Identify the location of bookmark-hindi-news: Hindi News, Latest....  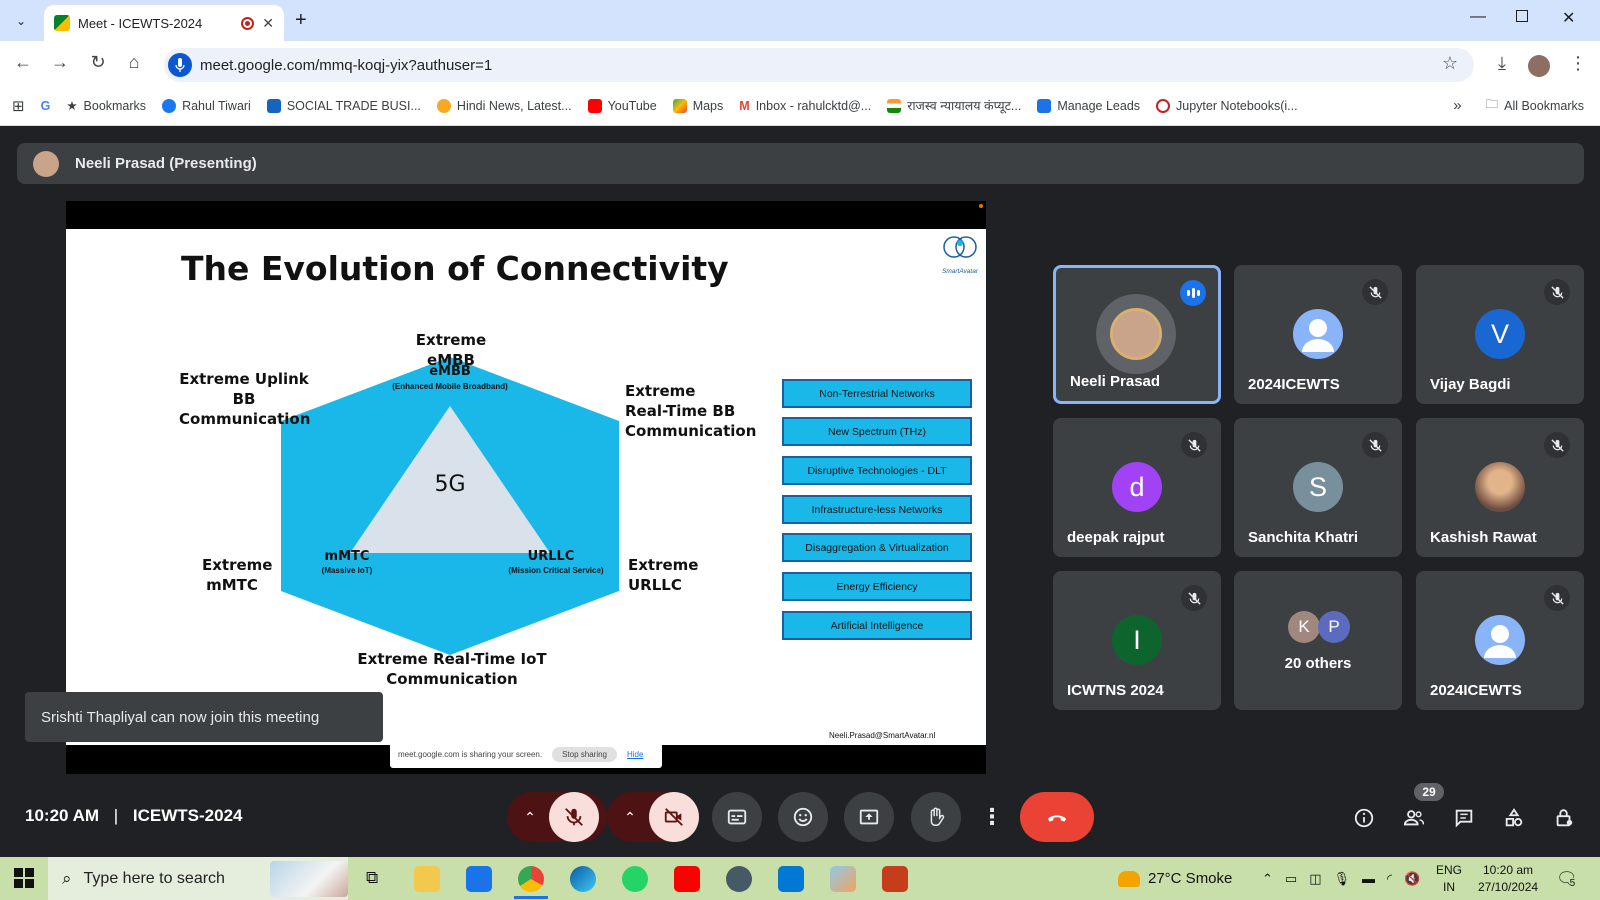
(504, 105).